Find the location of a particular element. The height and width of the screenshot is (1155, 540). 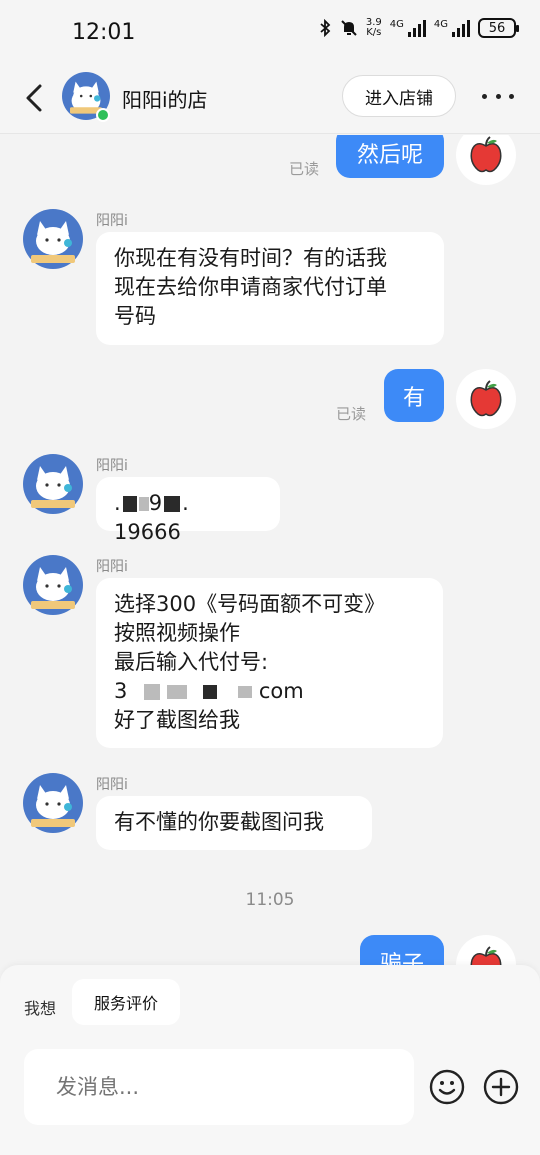

message-bubble-incoming: 有不懂的你要截图问我 is located at coordinates (234, 823).